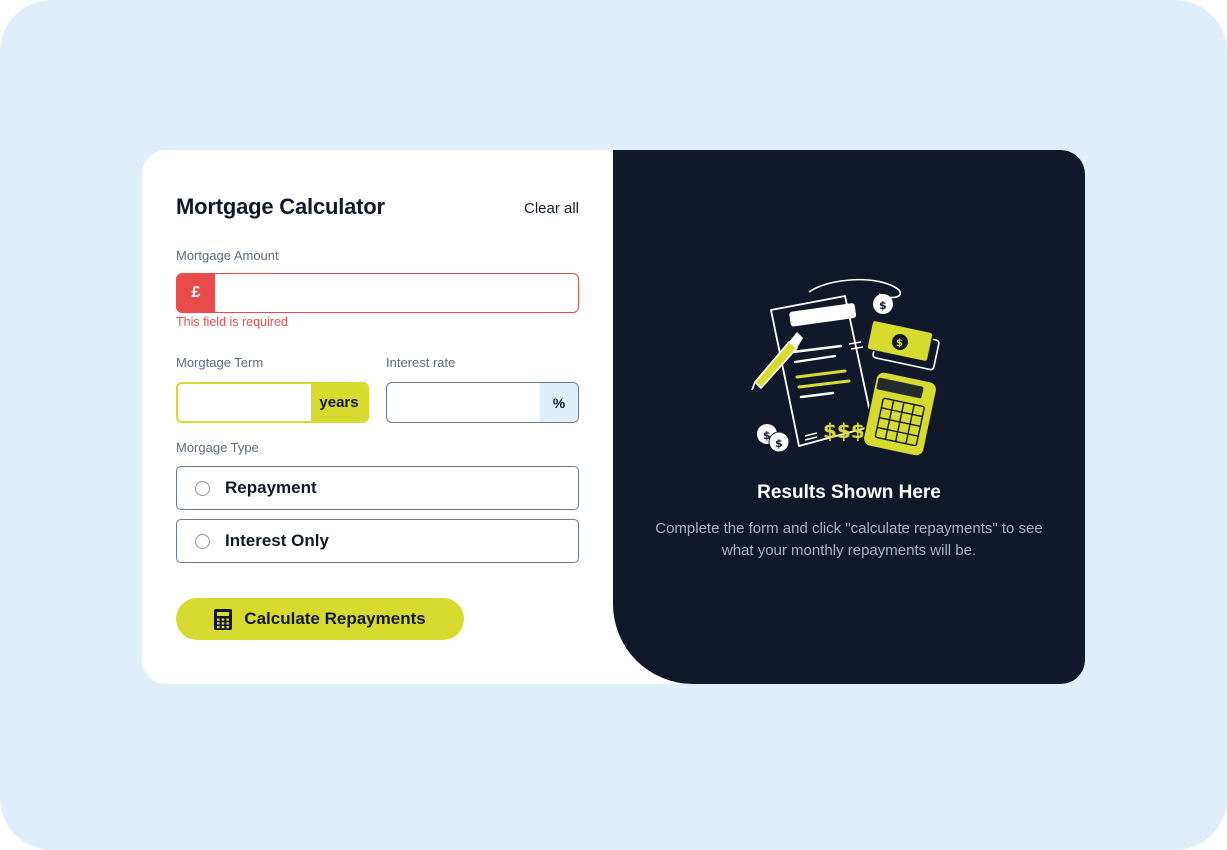  Describe the element at coordinates (227, 255) in the screenshot. I see `mortgage-amount-label: Mortgage Amount` at that location.